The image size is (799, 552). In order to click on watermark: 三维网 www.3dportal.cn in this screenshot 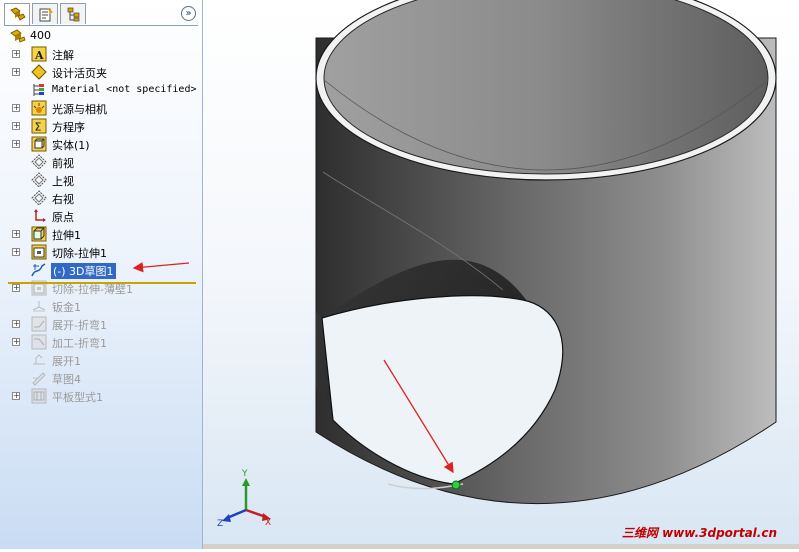, I will do `click(699, 532)`.